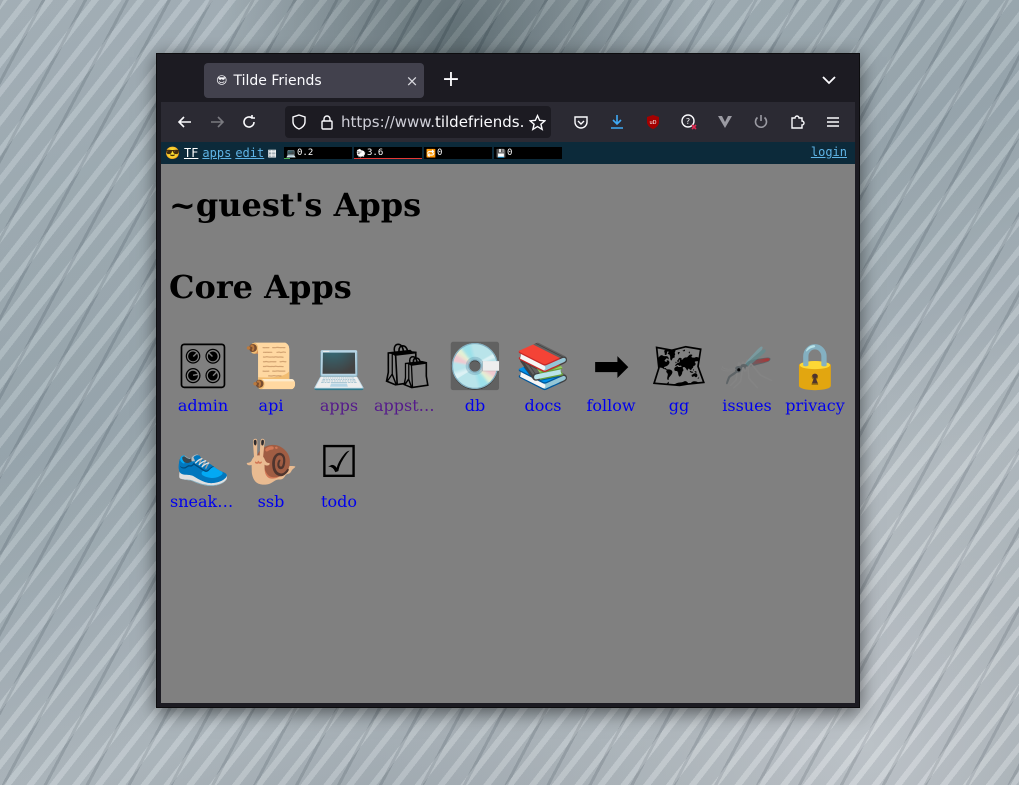  I want to click on url-text: https://www.tildefriends.net, so click(432, 122).